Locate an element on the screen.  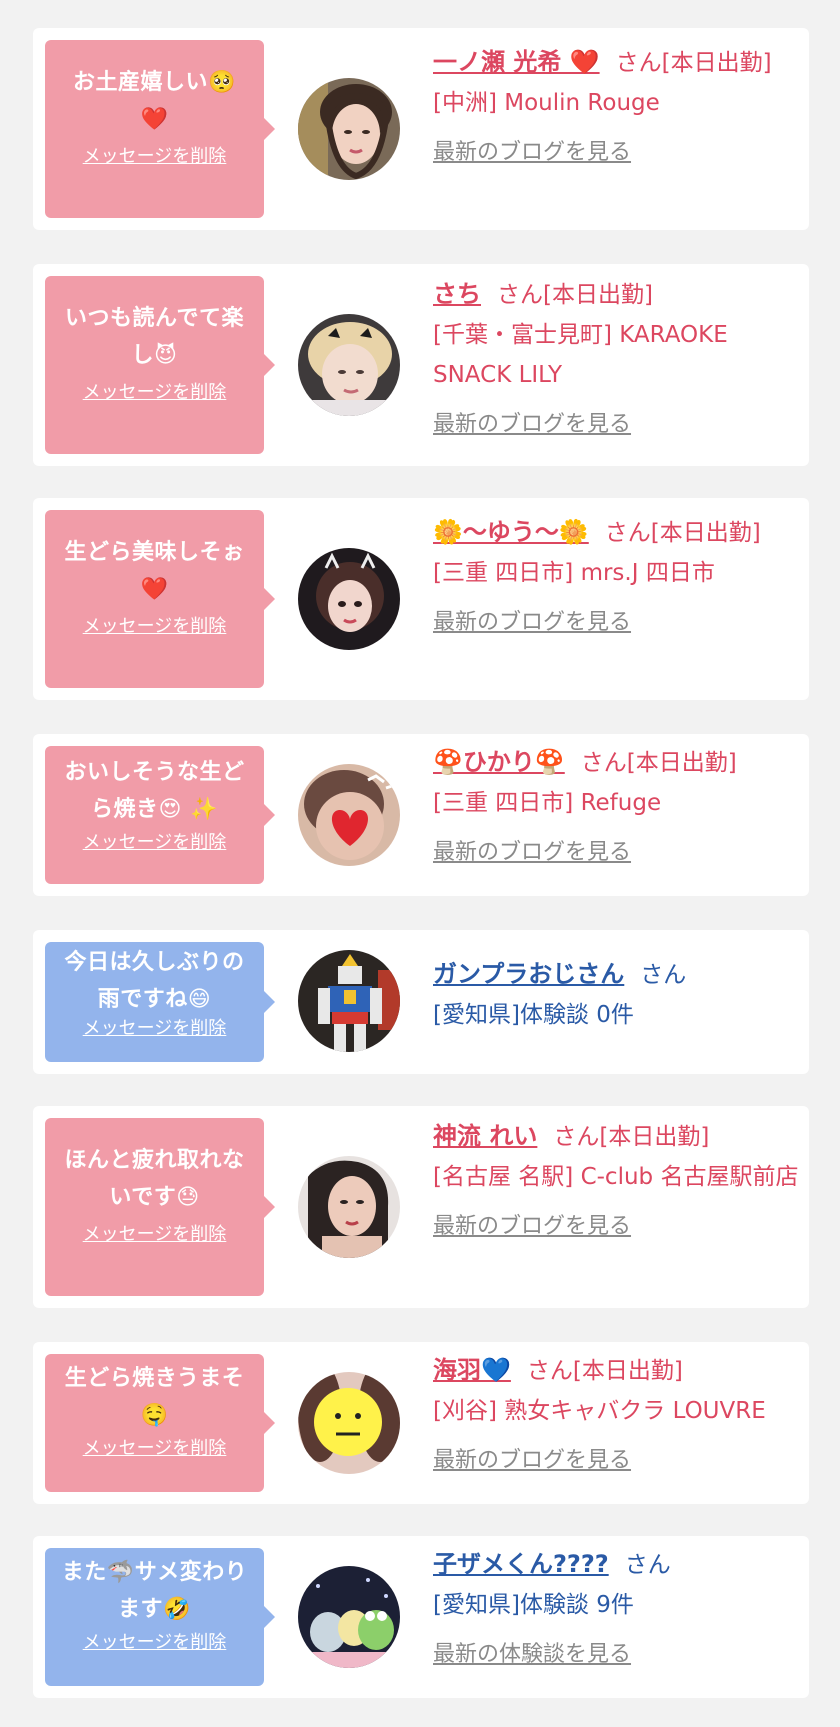
shop-text: [千葉・富士見町] KARAOKE SNACK LILY is located at coordinates (580, 355).